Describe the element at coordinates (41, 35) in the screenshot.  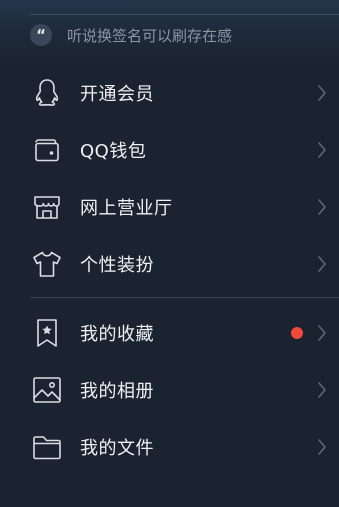
I see `quote-icon: “` at that location.